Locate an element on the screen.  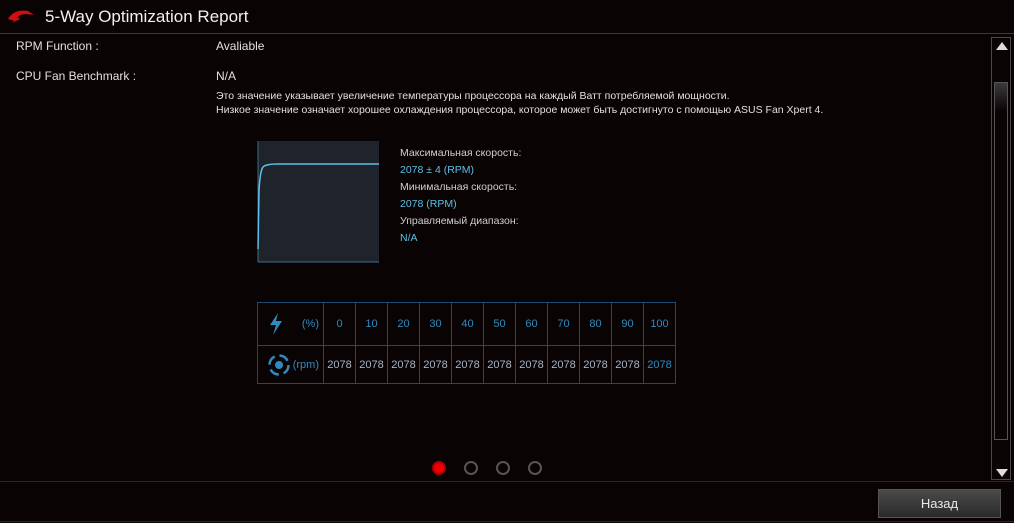
percent-cell: 40 is located at coordinates (467, 324).